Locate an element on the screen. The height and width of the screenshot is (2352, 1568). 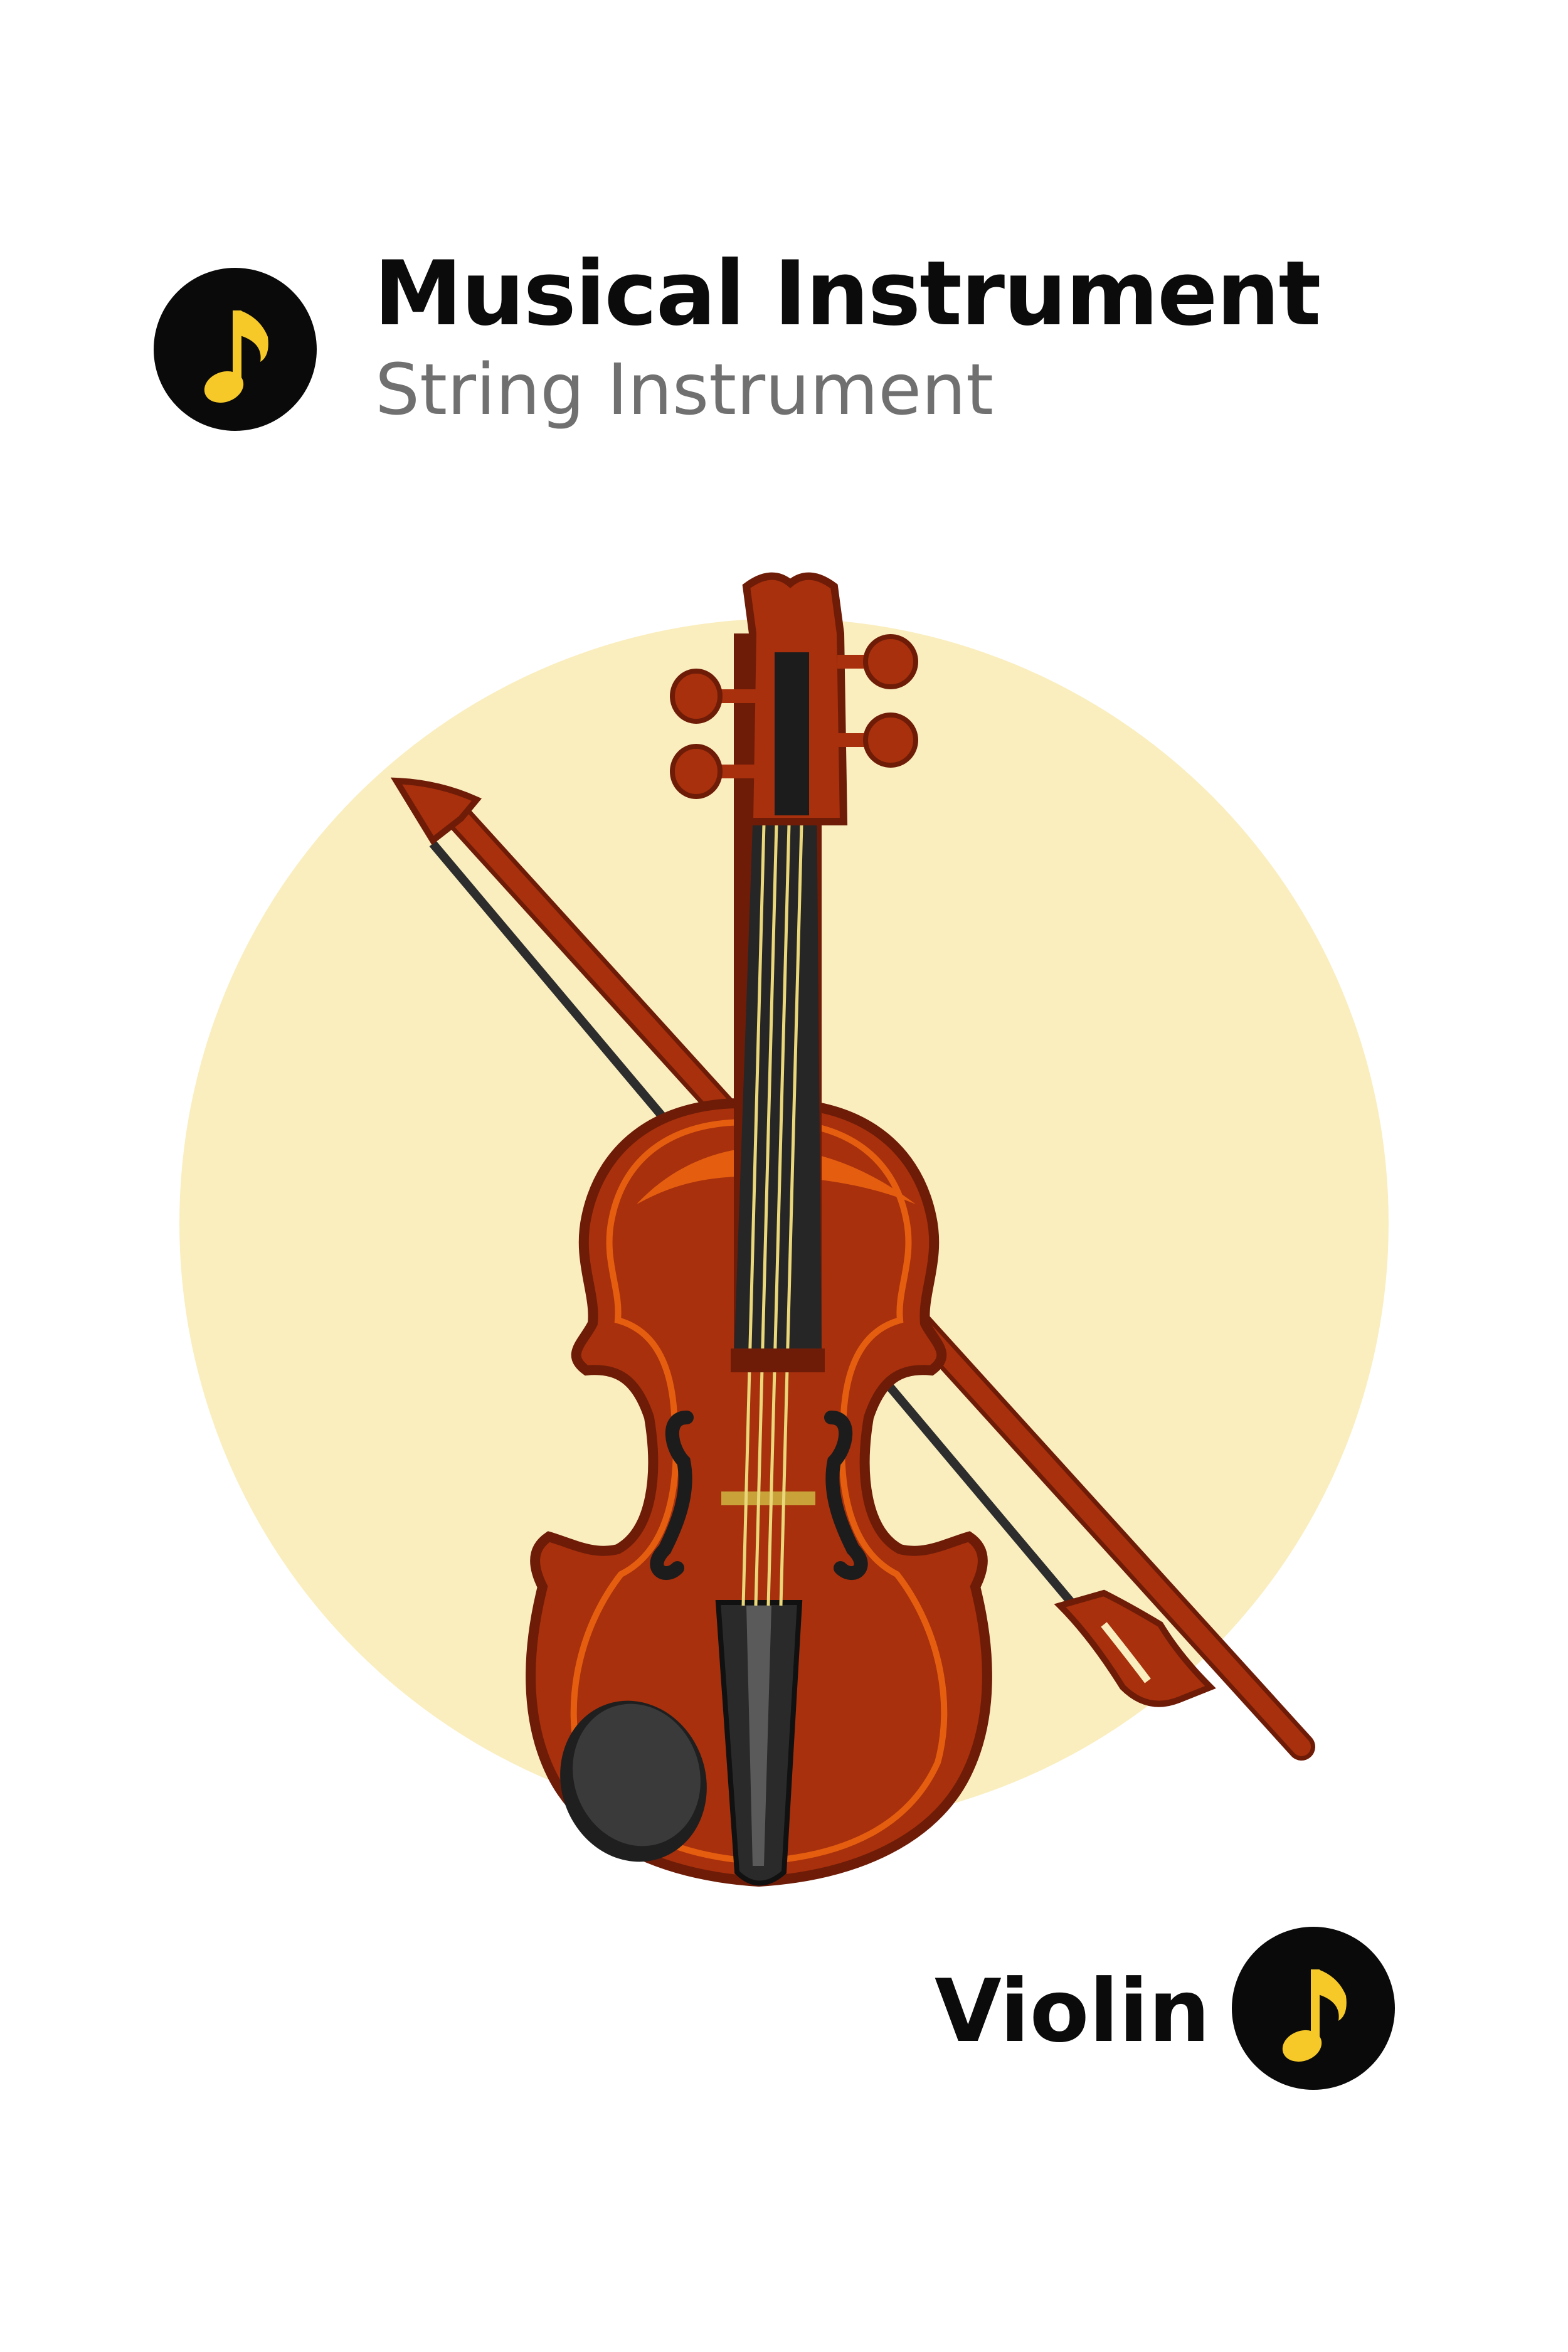
music-note-badge-top is located at coordinates (235, 349).